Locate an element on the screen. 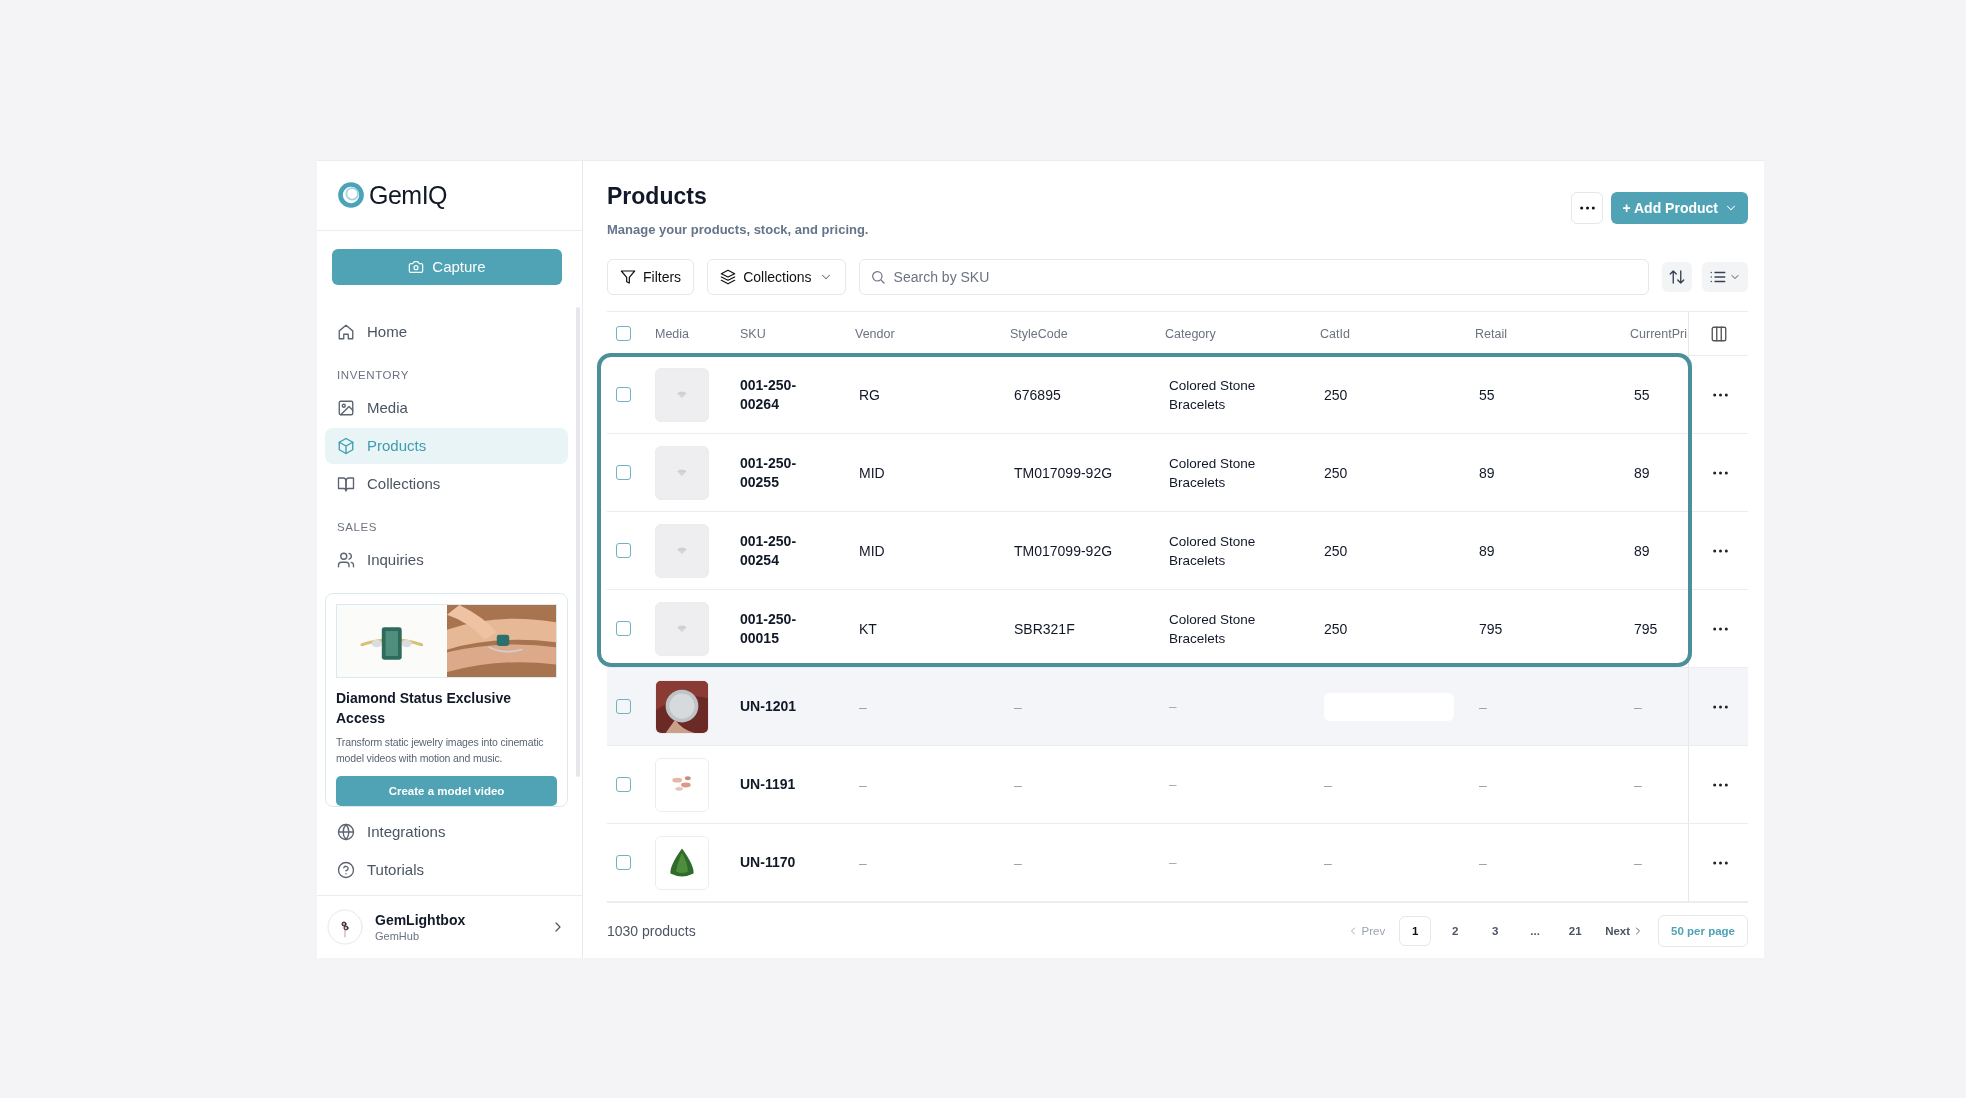 The image size is (1966, 1098). search-field: Search by SKU is located at coordinates (1253, 277).